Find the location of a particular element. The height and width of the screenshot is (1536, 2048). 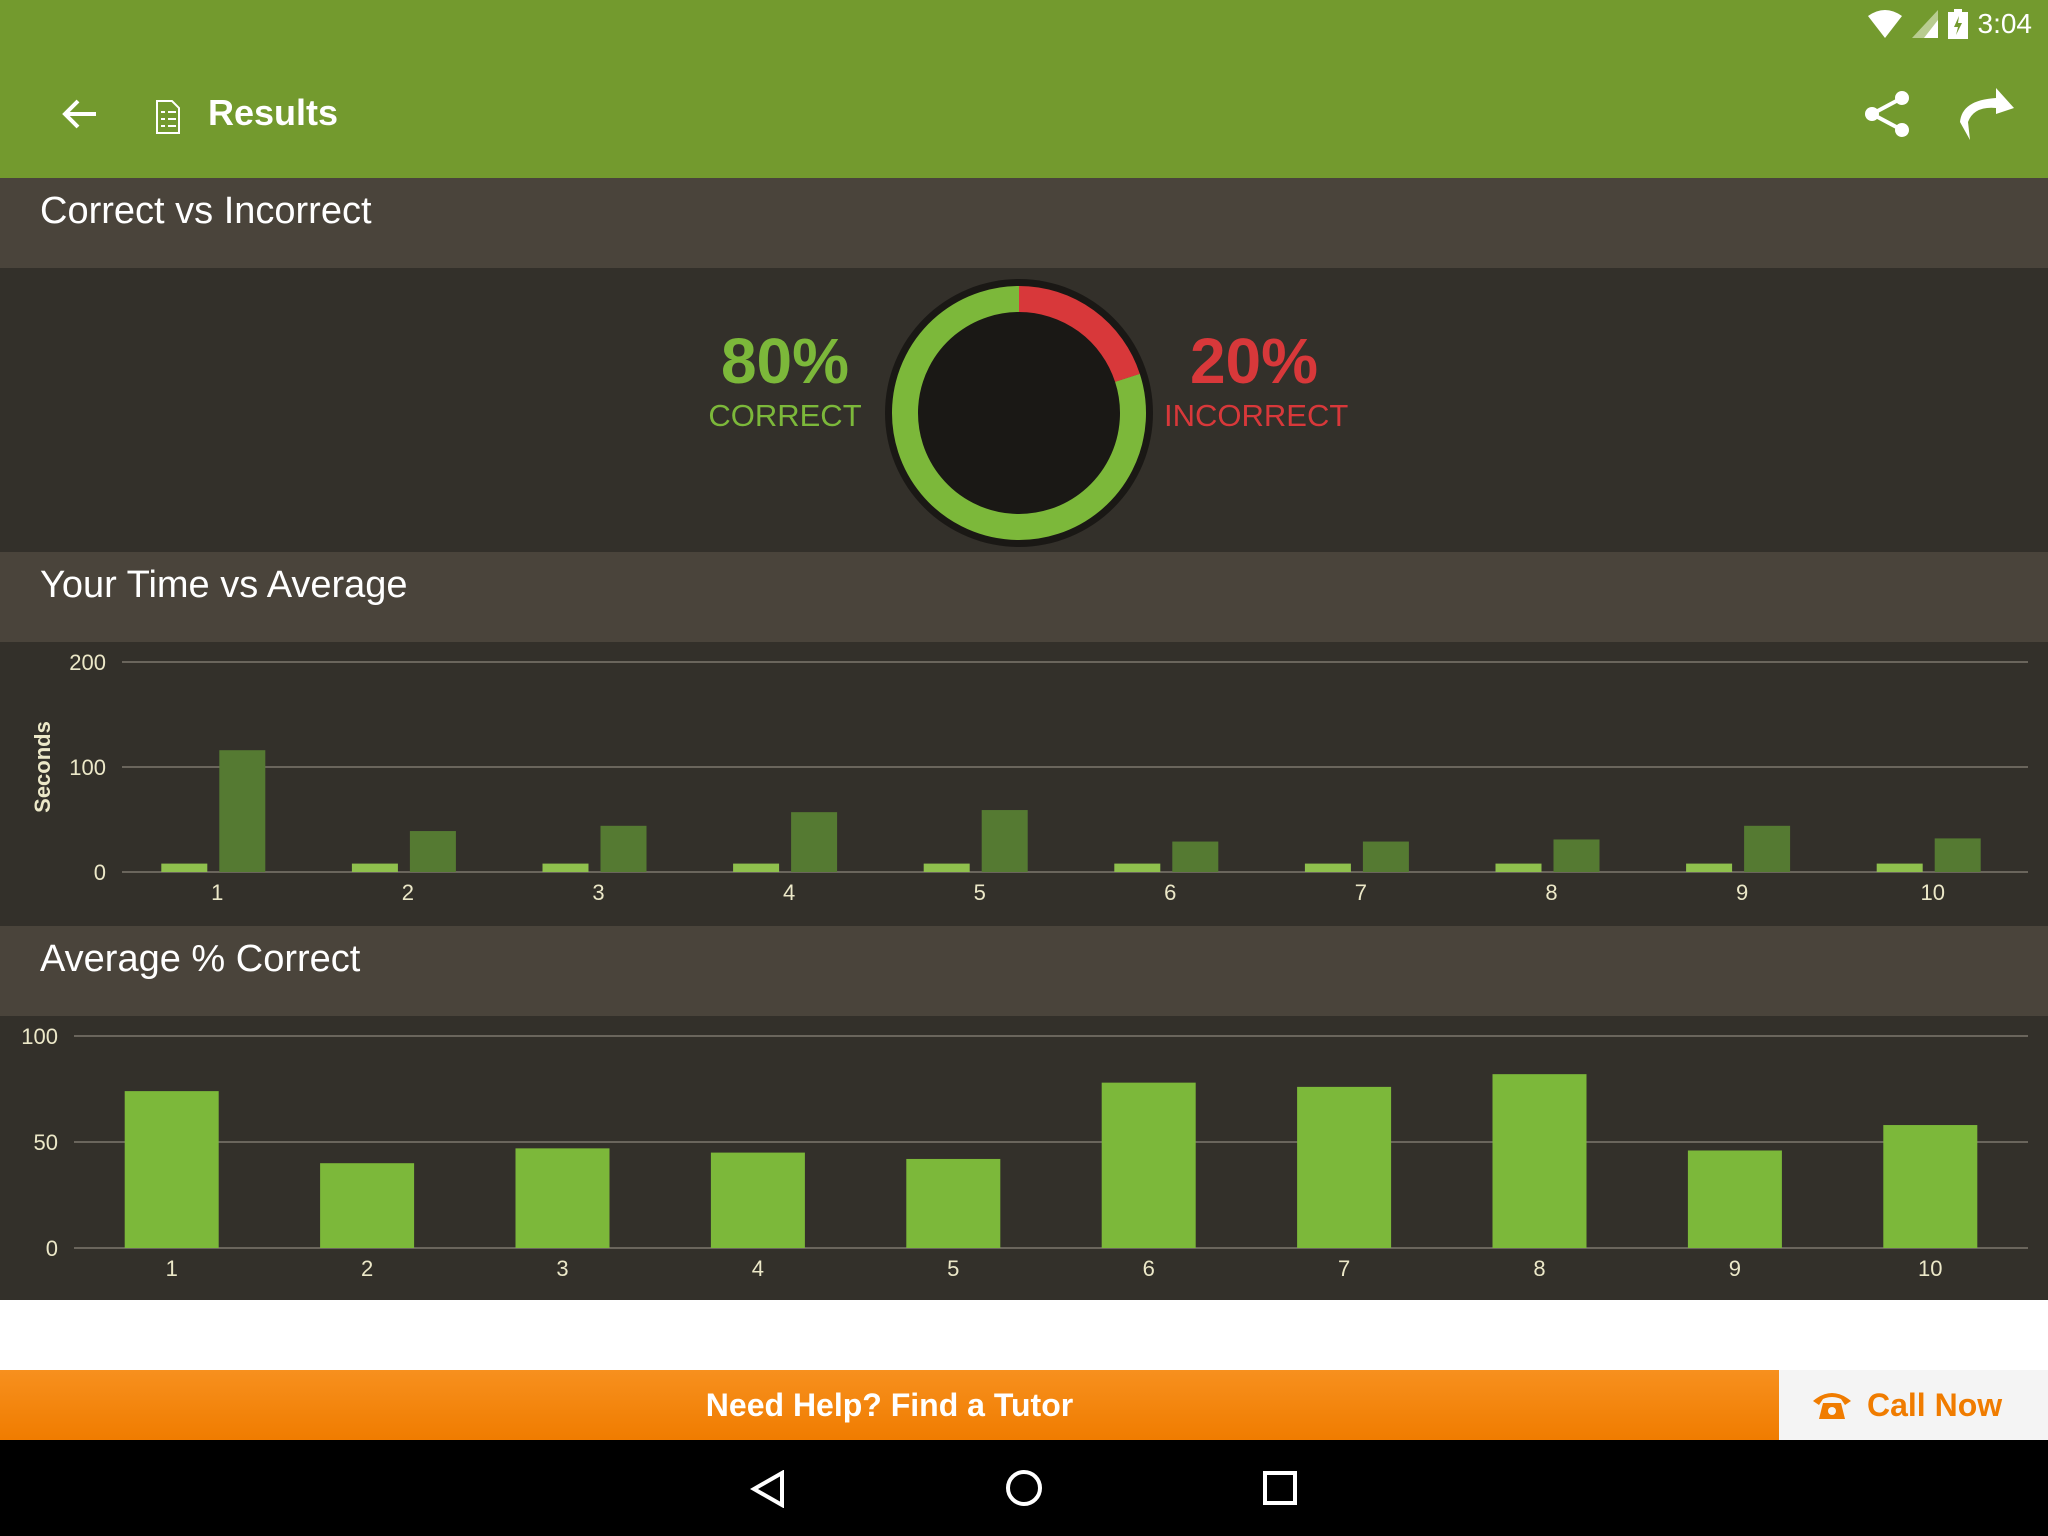

navigation-bar is located at coordinates (1024, 1488).